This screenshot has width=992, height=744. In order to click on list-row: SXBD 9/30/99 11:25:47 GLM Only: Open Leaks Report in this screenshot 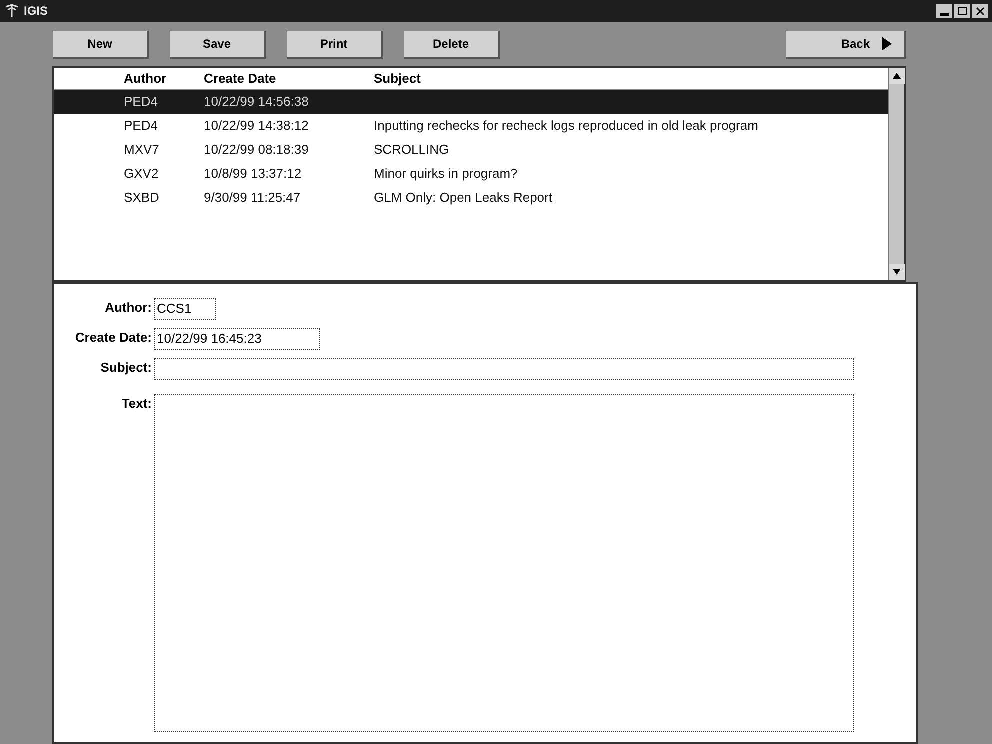, I will do `click(471, 198)`.